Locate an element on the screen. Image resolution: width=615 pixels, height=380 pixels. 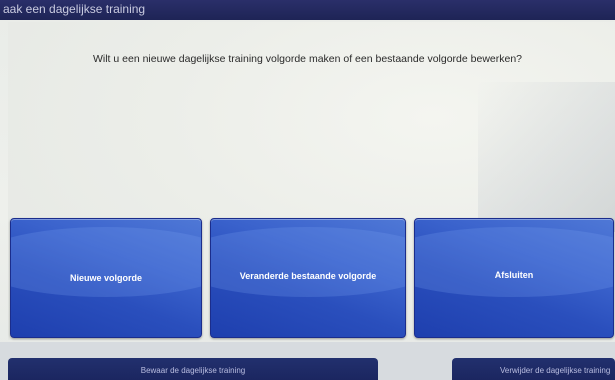
close-button: Afsluiten is located at coordinates (514, 278).